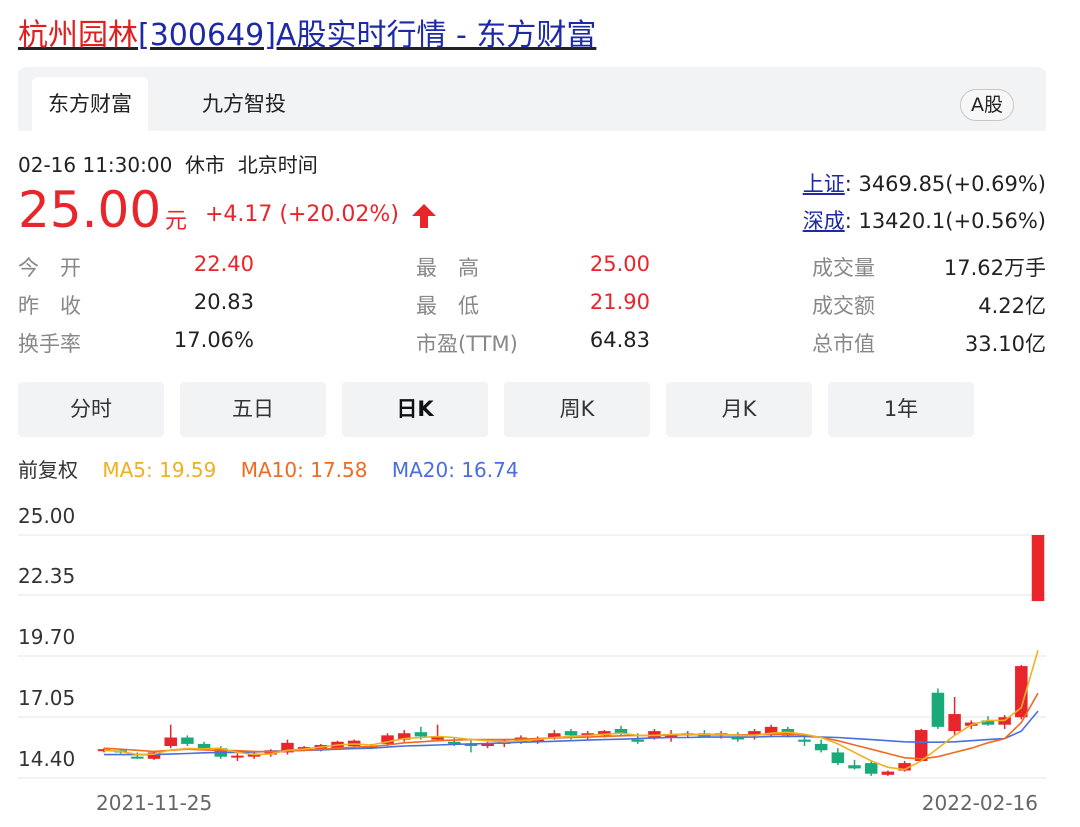 The height and width of the screenshot is (827, 1080). Describe the element at coordinates (824, 221) in the screenshot. I see `index-shenzhen-link: 深成` at that location.